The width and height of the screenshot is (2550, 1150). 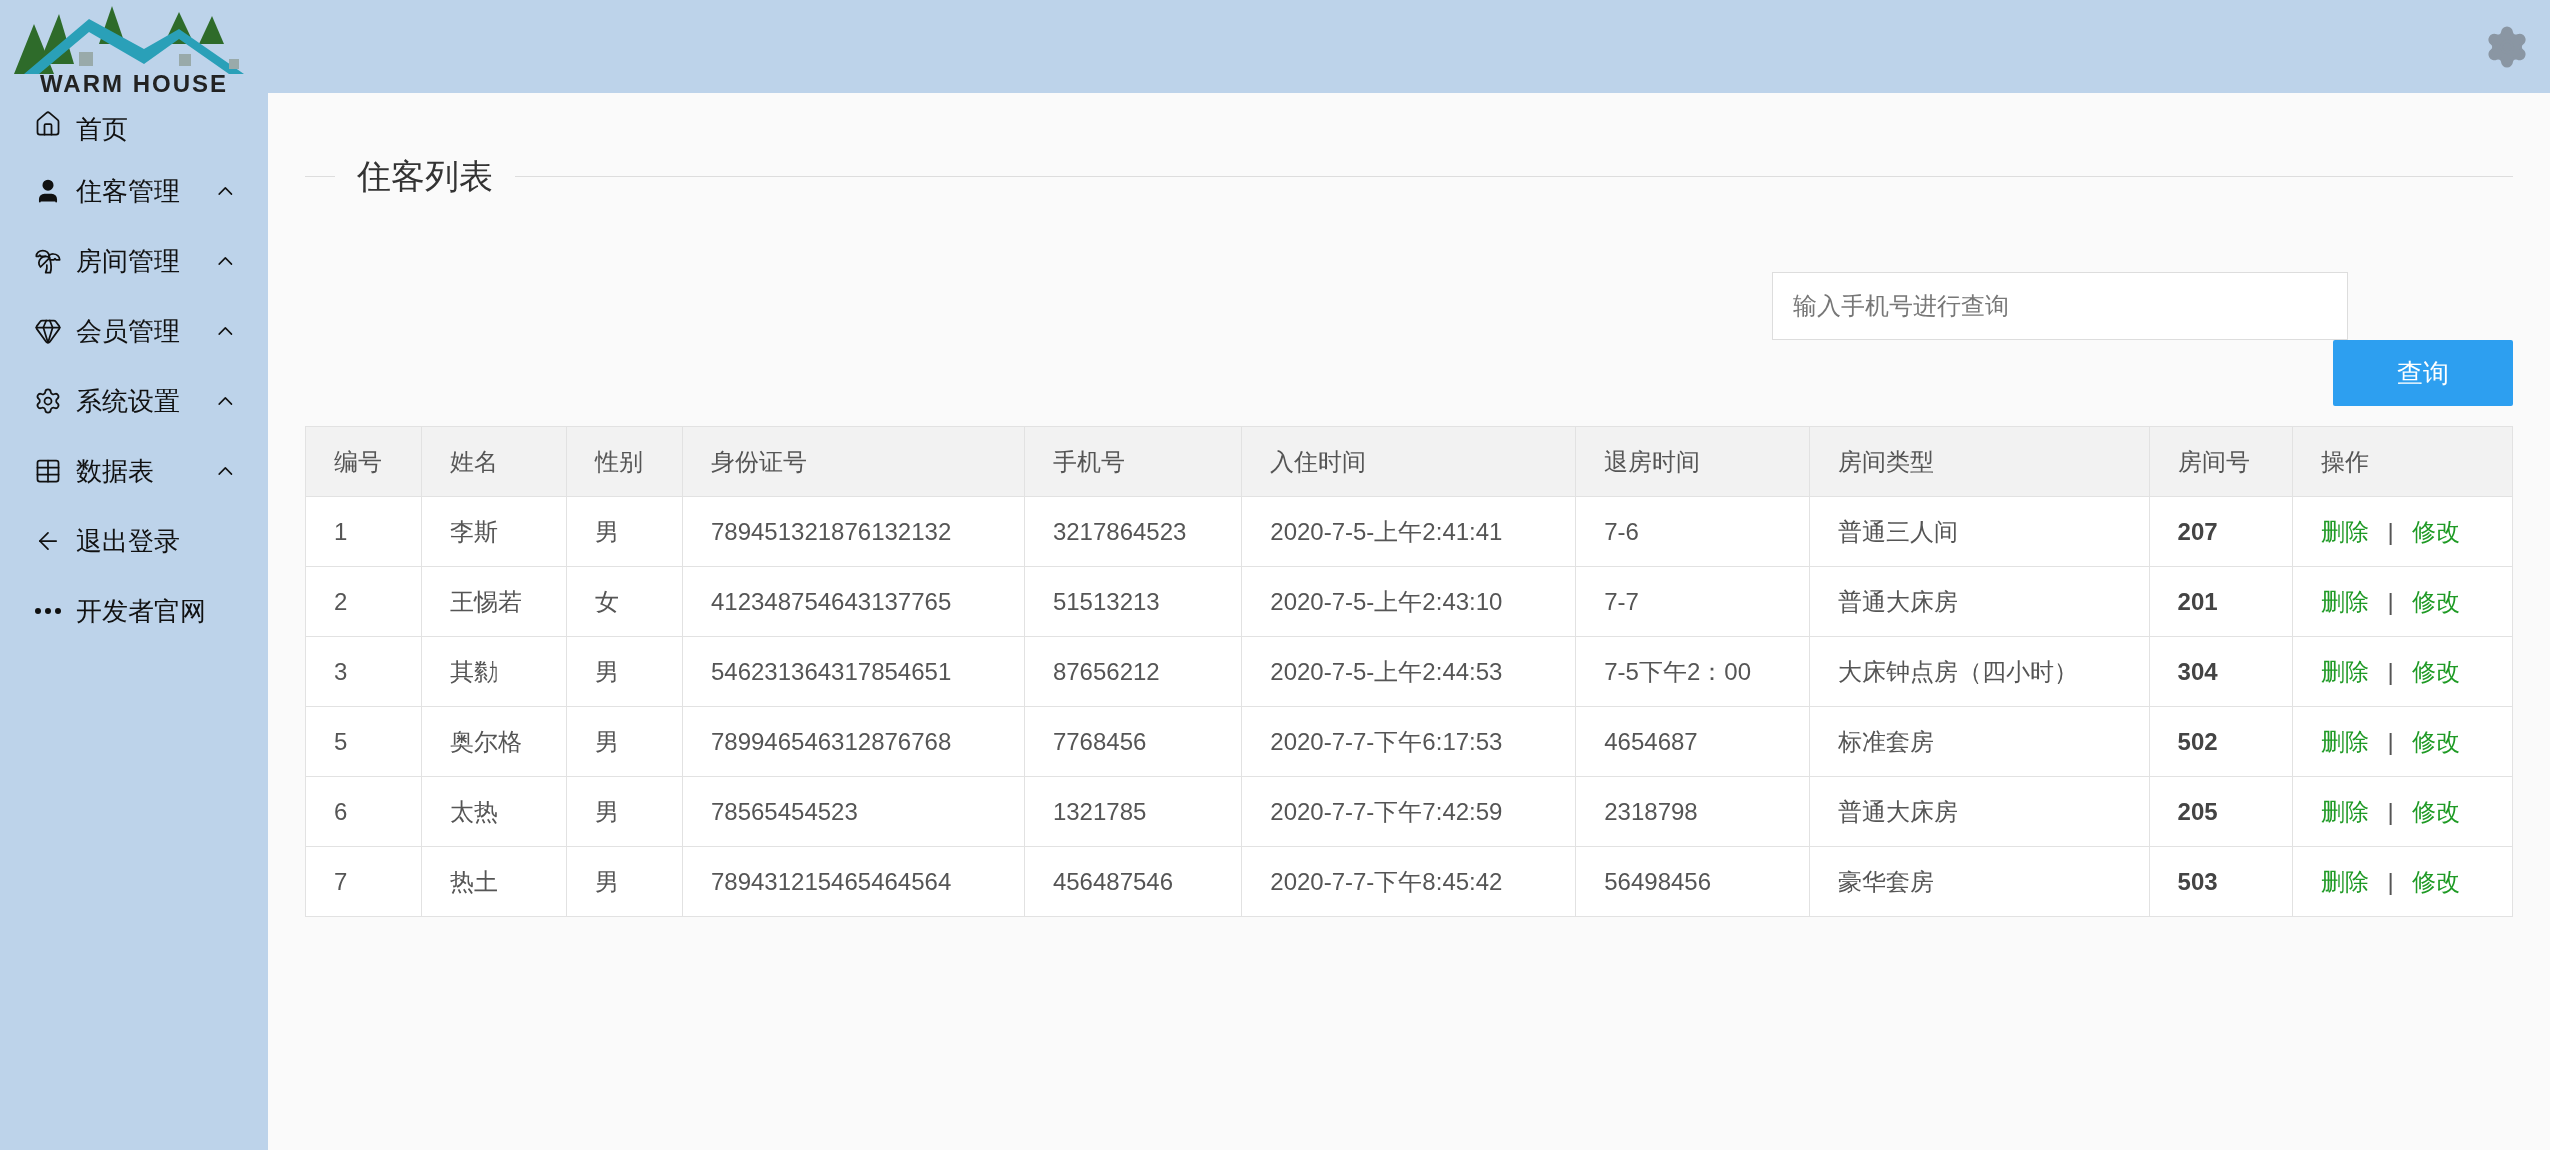 What do you see at coordinates (1133, 461) in the screenshot?
I see `column-header: 手机号` at bounding box center [1133, 461].